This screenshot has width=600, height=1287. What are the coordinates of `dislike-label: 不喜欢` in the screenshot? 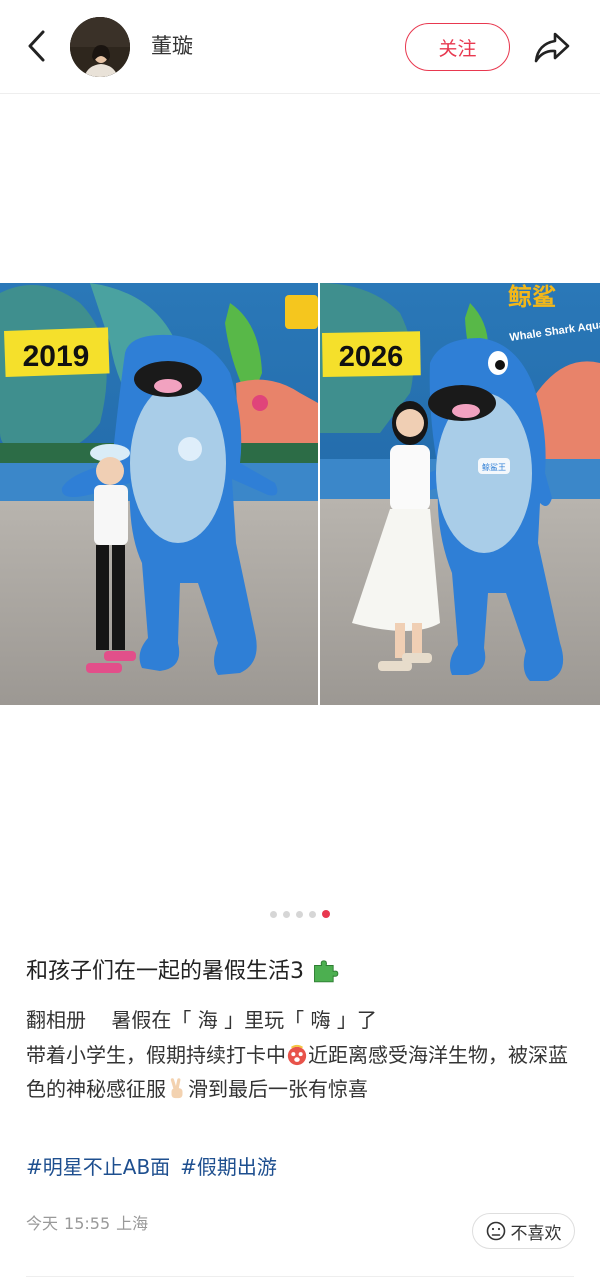 It's located at (536, 1233).